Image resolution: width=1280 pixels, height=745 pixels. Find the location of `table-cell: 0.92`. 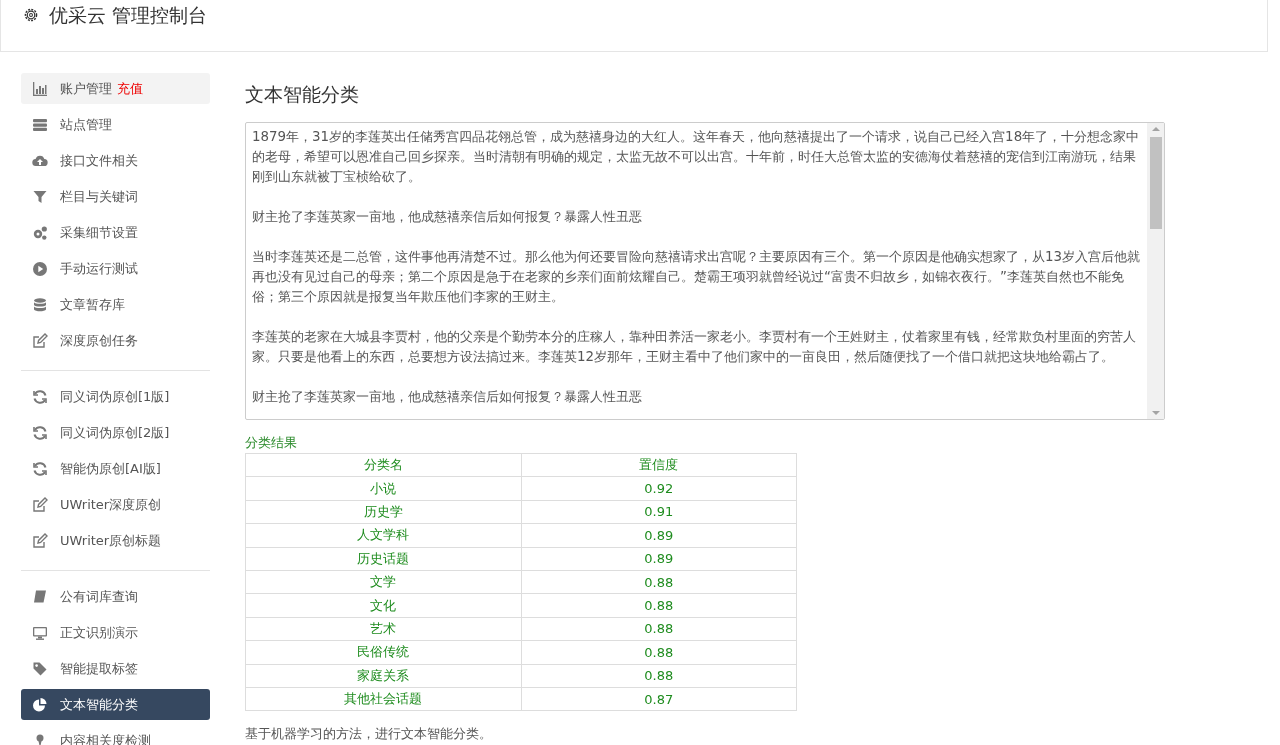

table-cell: 0.92 is located at coordinates (659, 488).